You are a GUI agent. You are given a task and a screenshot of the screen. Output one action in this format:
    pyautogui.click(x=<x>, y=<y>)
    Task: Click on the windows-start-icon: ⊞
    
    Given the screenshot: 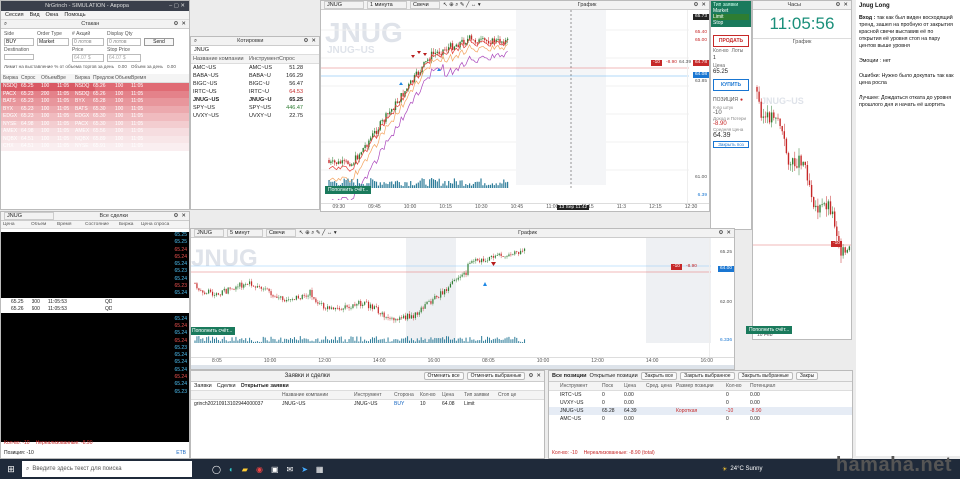 What is the action you would take?
    pyautogui.click(x=11, y=469)
    